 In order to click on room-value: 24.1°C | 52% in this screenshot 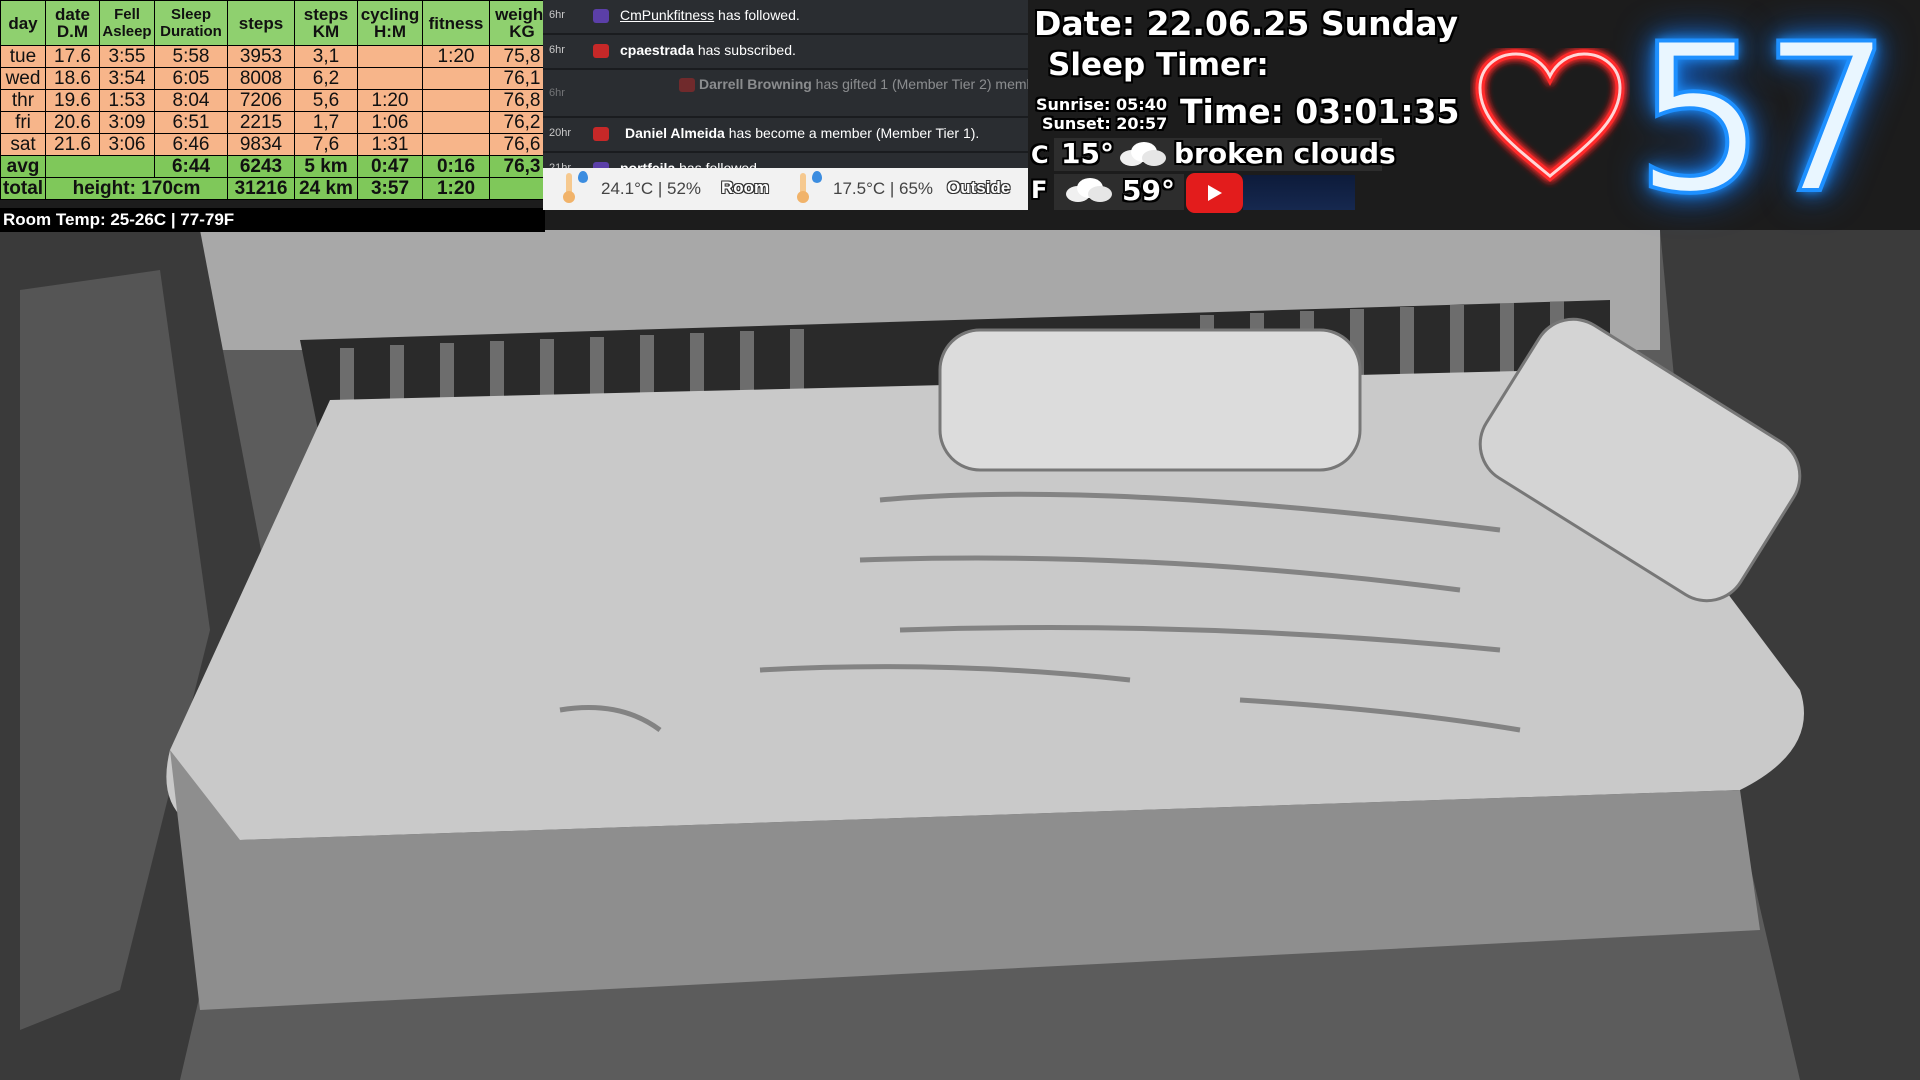, I will do `click(651, 188)`.